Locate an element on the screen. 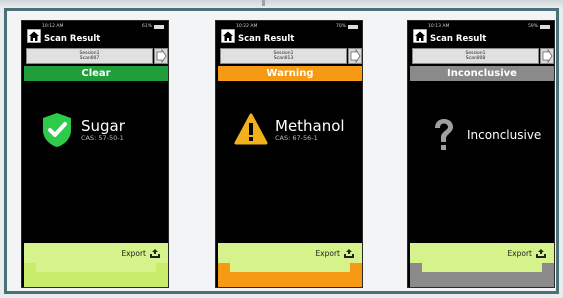  scan-name: Scan013 is located at coordinates (283, 58).